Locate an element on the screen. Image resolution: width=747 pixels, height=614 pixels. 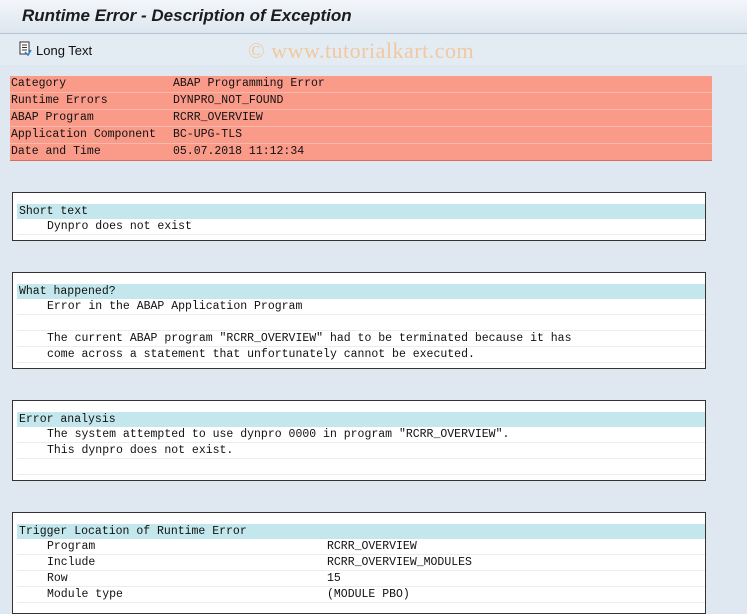
header-row: ABAP Program RCRR_OVERVIEW is located at coordinates (361, 118).